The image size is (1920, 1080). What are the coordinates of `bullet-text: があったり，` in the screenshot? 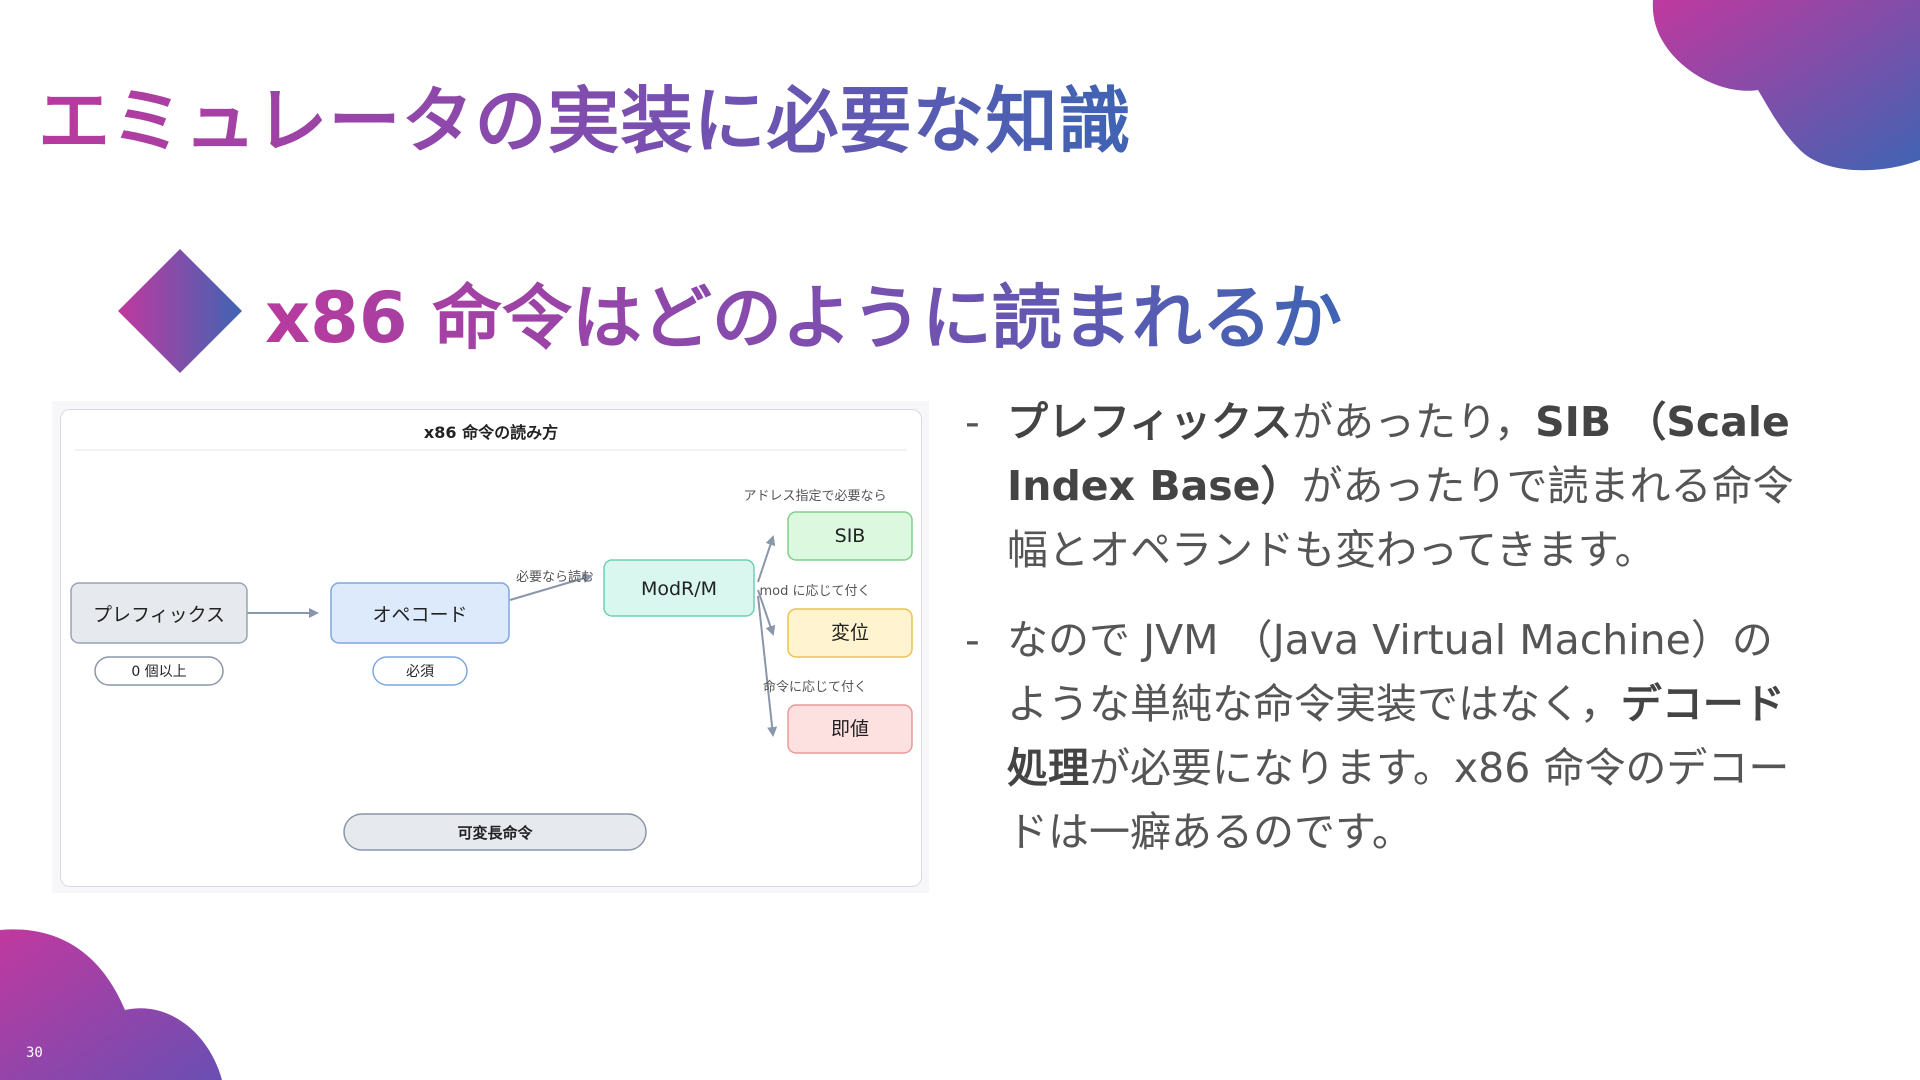 It's located at (1413, 422).